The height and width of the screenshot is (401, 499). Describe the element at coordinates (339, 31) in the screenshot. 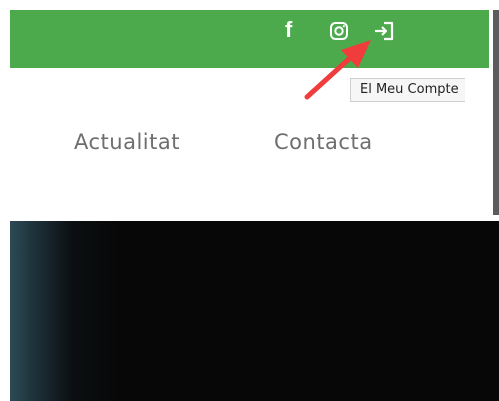

I see `instagram-icon` at that location.